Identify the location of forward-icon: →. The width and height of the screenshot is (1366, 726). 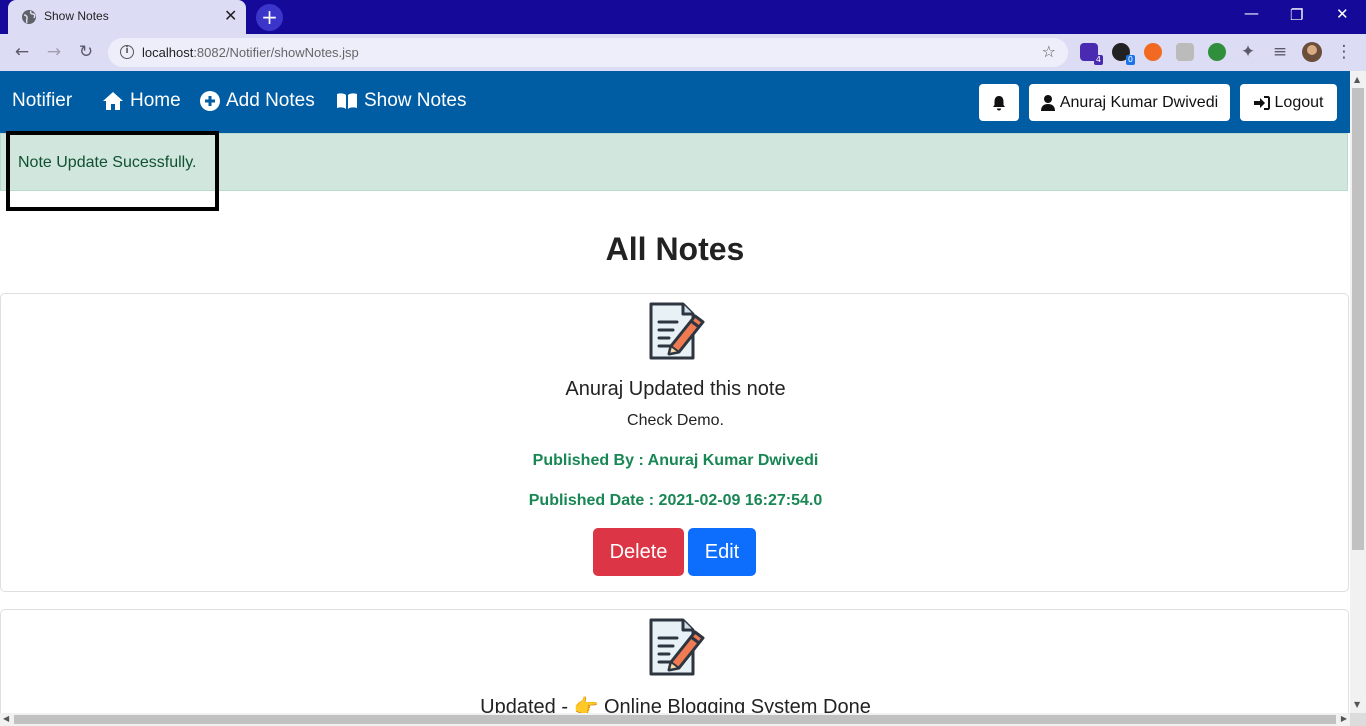
(54, 52).